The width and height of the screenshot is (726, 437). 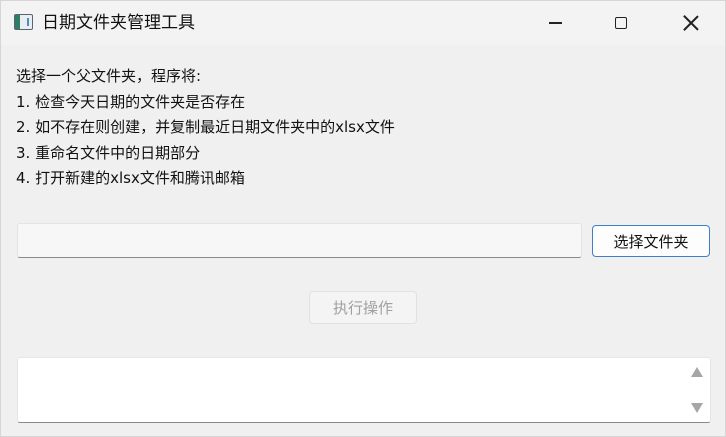 I want to click on log-output, so click(x=364, y=390).